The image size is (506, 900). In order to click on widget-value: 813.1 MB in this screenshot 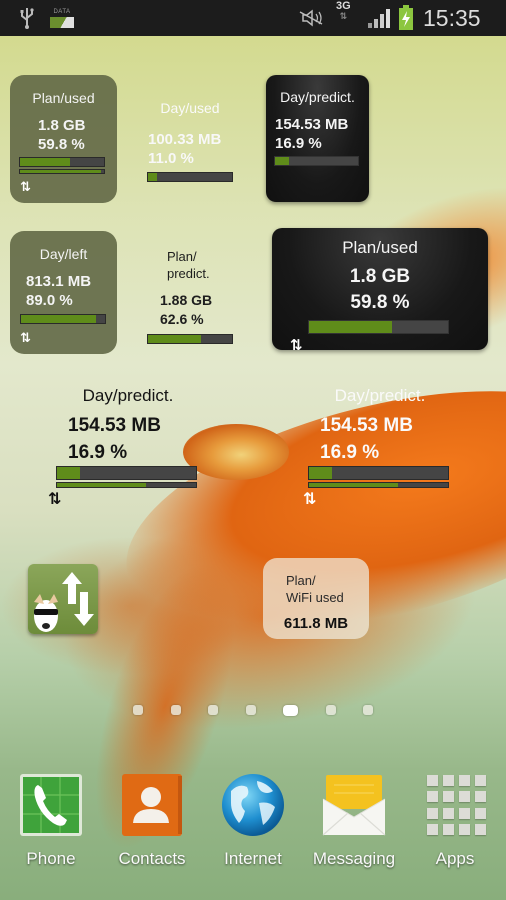, I will do `click(59, 281)`.